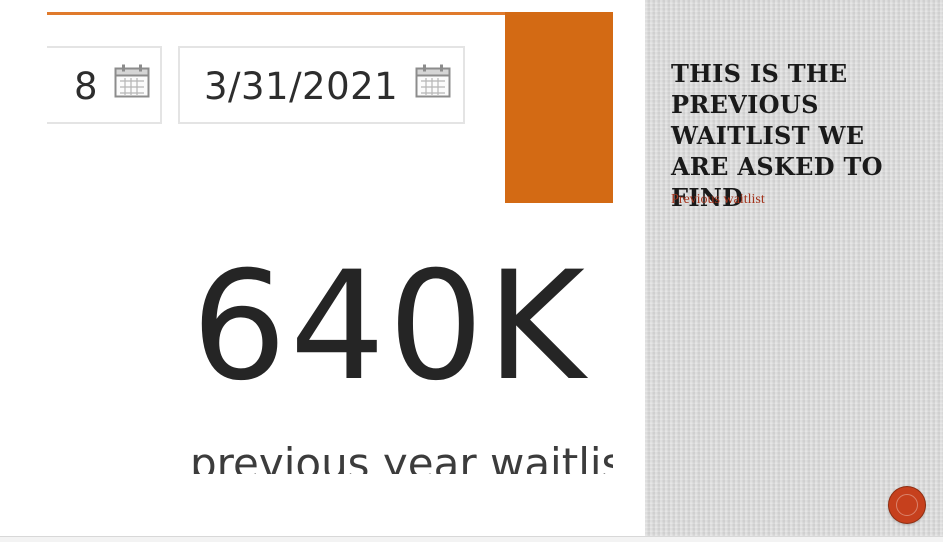 Image resolution: width=943 pixels, height=542 pixels. What do you see at coordinates (401, 456) in the screenshot?
I see `kpi-card-caption: previous year waitlis` at bounding box center [401, 456].